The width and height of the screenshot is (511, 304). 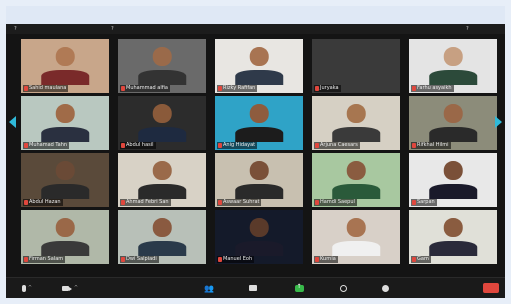 I want to click on participant-tile: Juryaka, so click(x=356, y=66).